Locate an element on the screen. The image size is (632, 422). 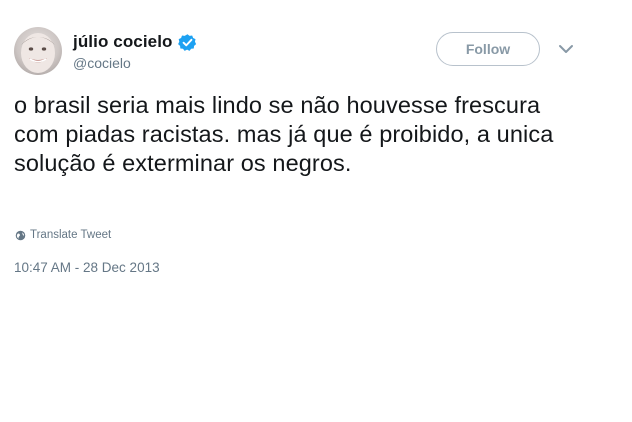
translate-tweet-link: Translate Tweet is located at coordinates (63, 235).